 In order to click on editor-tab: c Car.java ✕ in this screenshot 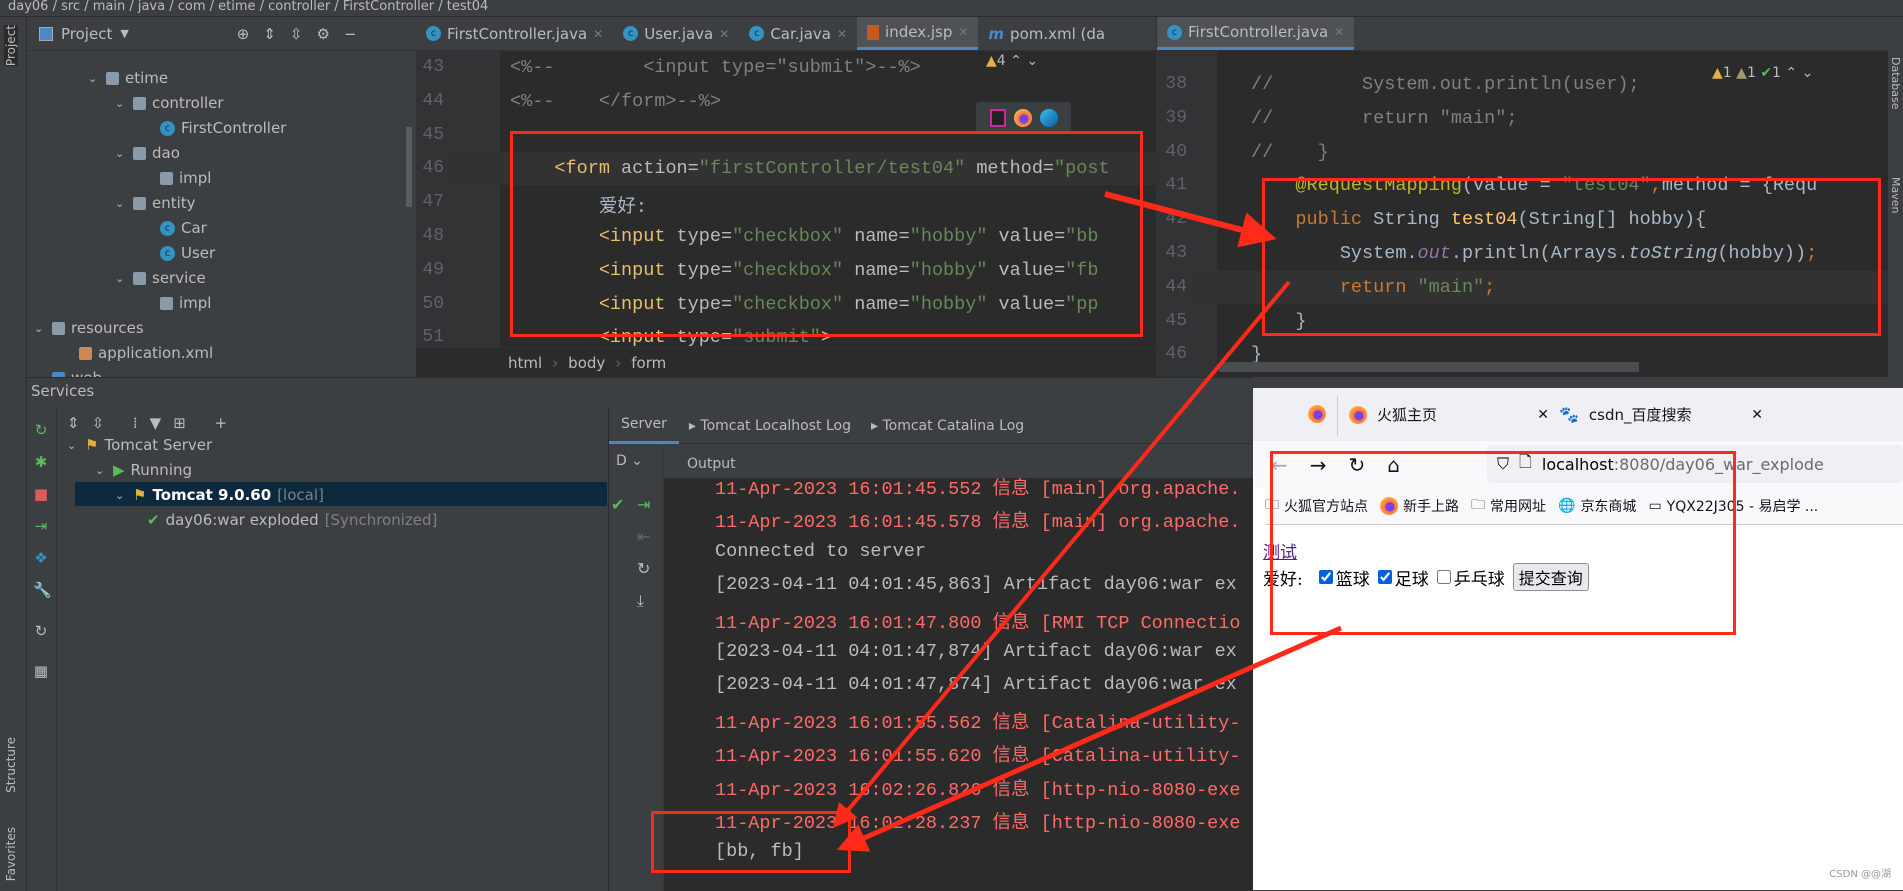, I will do `click(798, 33)`.